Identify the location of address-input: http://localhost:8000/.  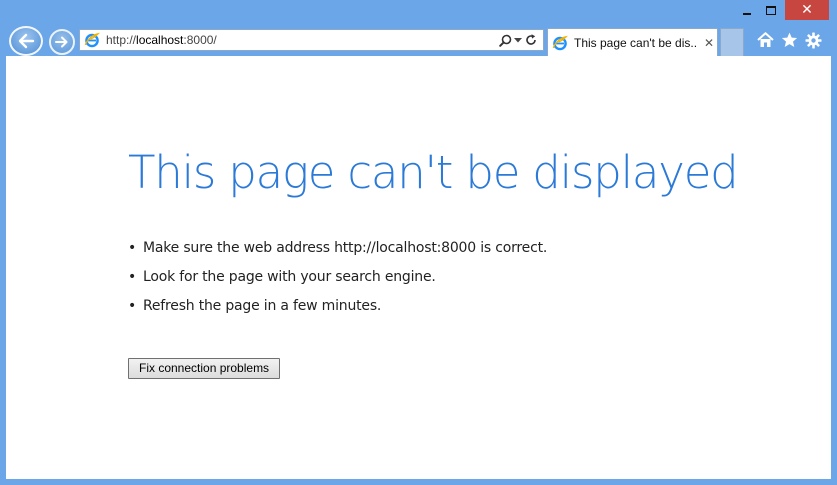
(301, 40).